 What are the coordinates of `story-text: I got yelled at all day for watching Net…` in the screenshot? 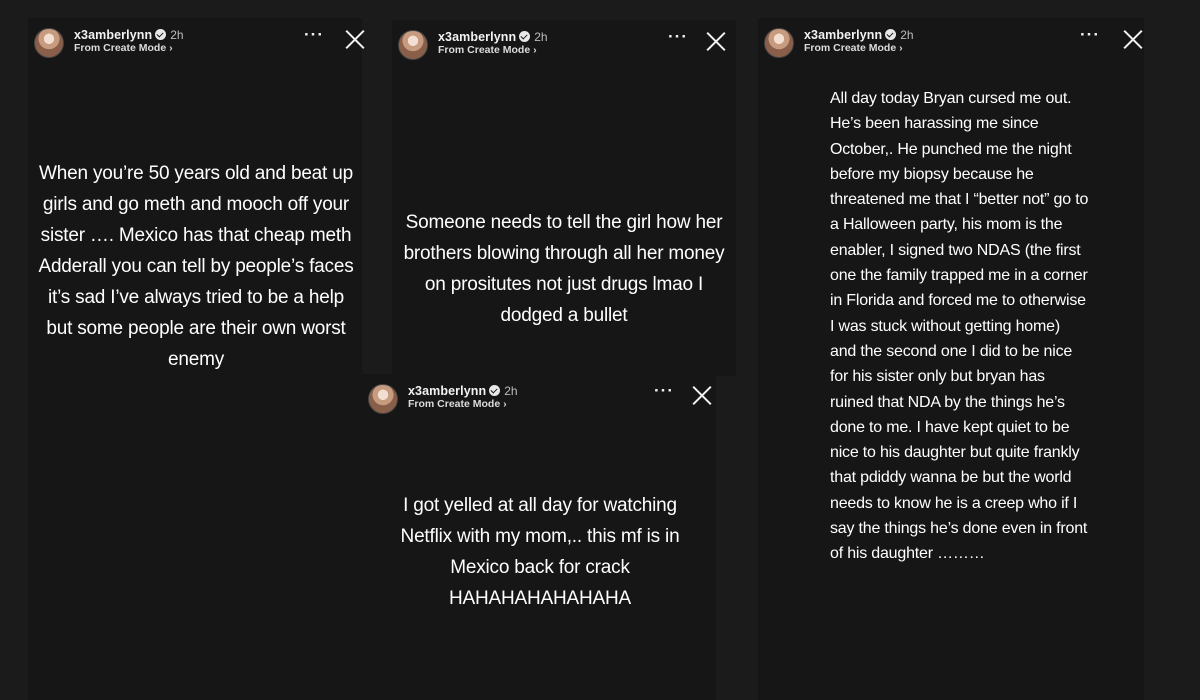 It's located at (540, 552).